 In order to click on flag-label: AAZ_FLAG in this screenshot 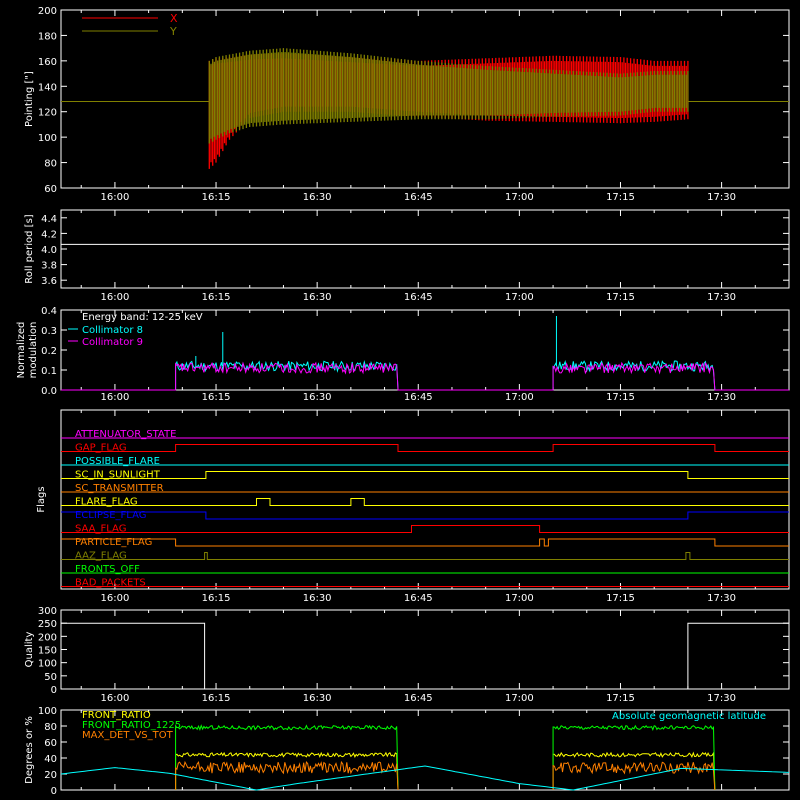, I will do `click(101, 556)`.